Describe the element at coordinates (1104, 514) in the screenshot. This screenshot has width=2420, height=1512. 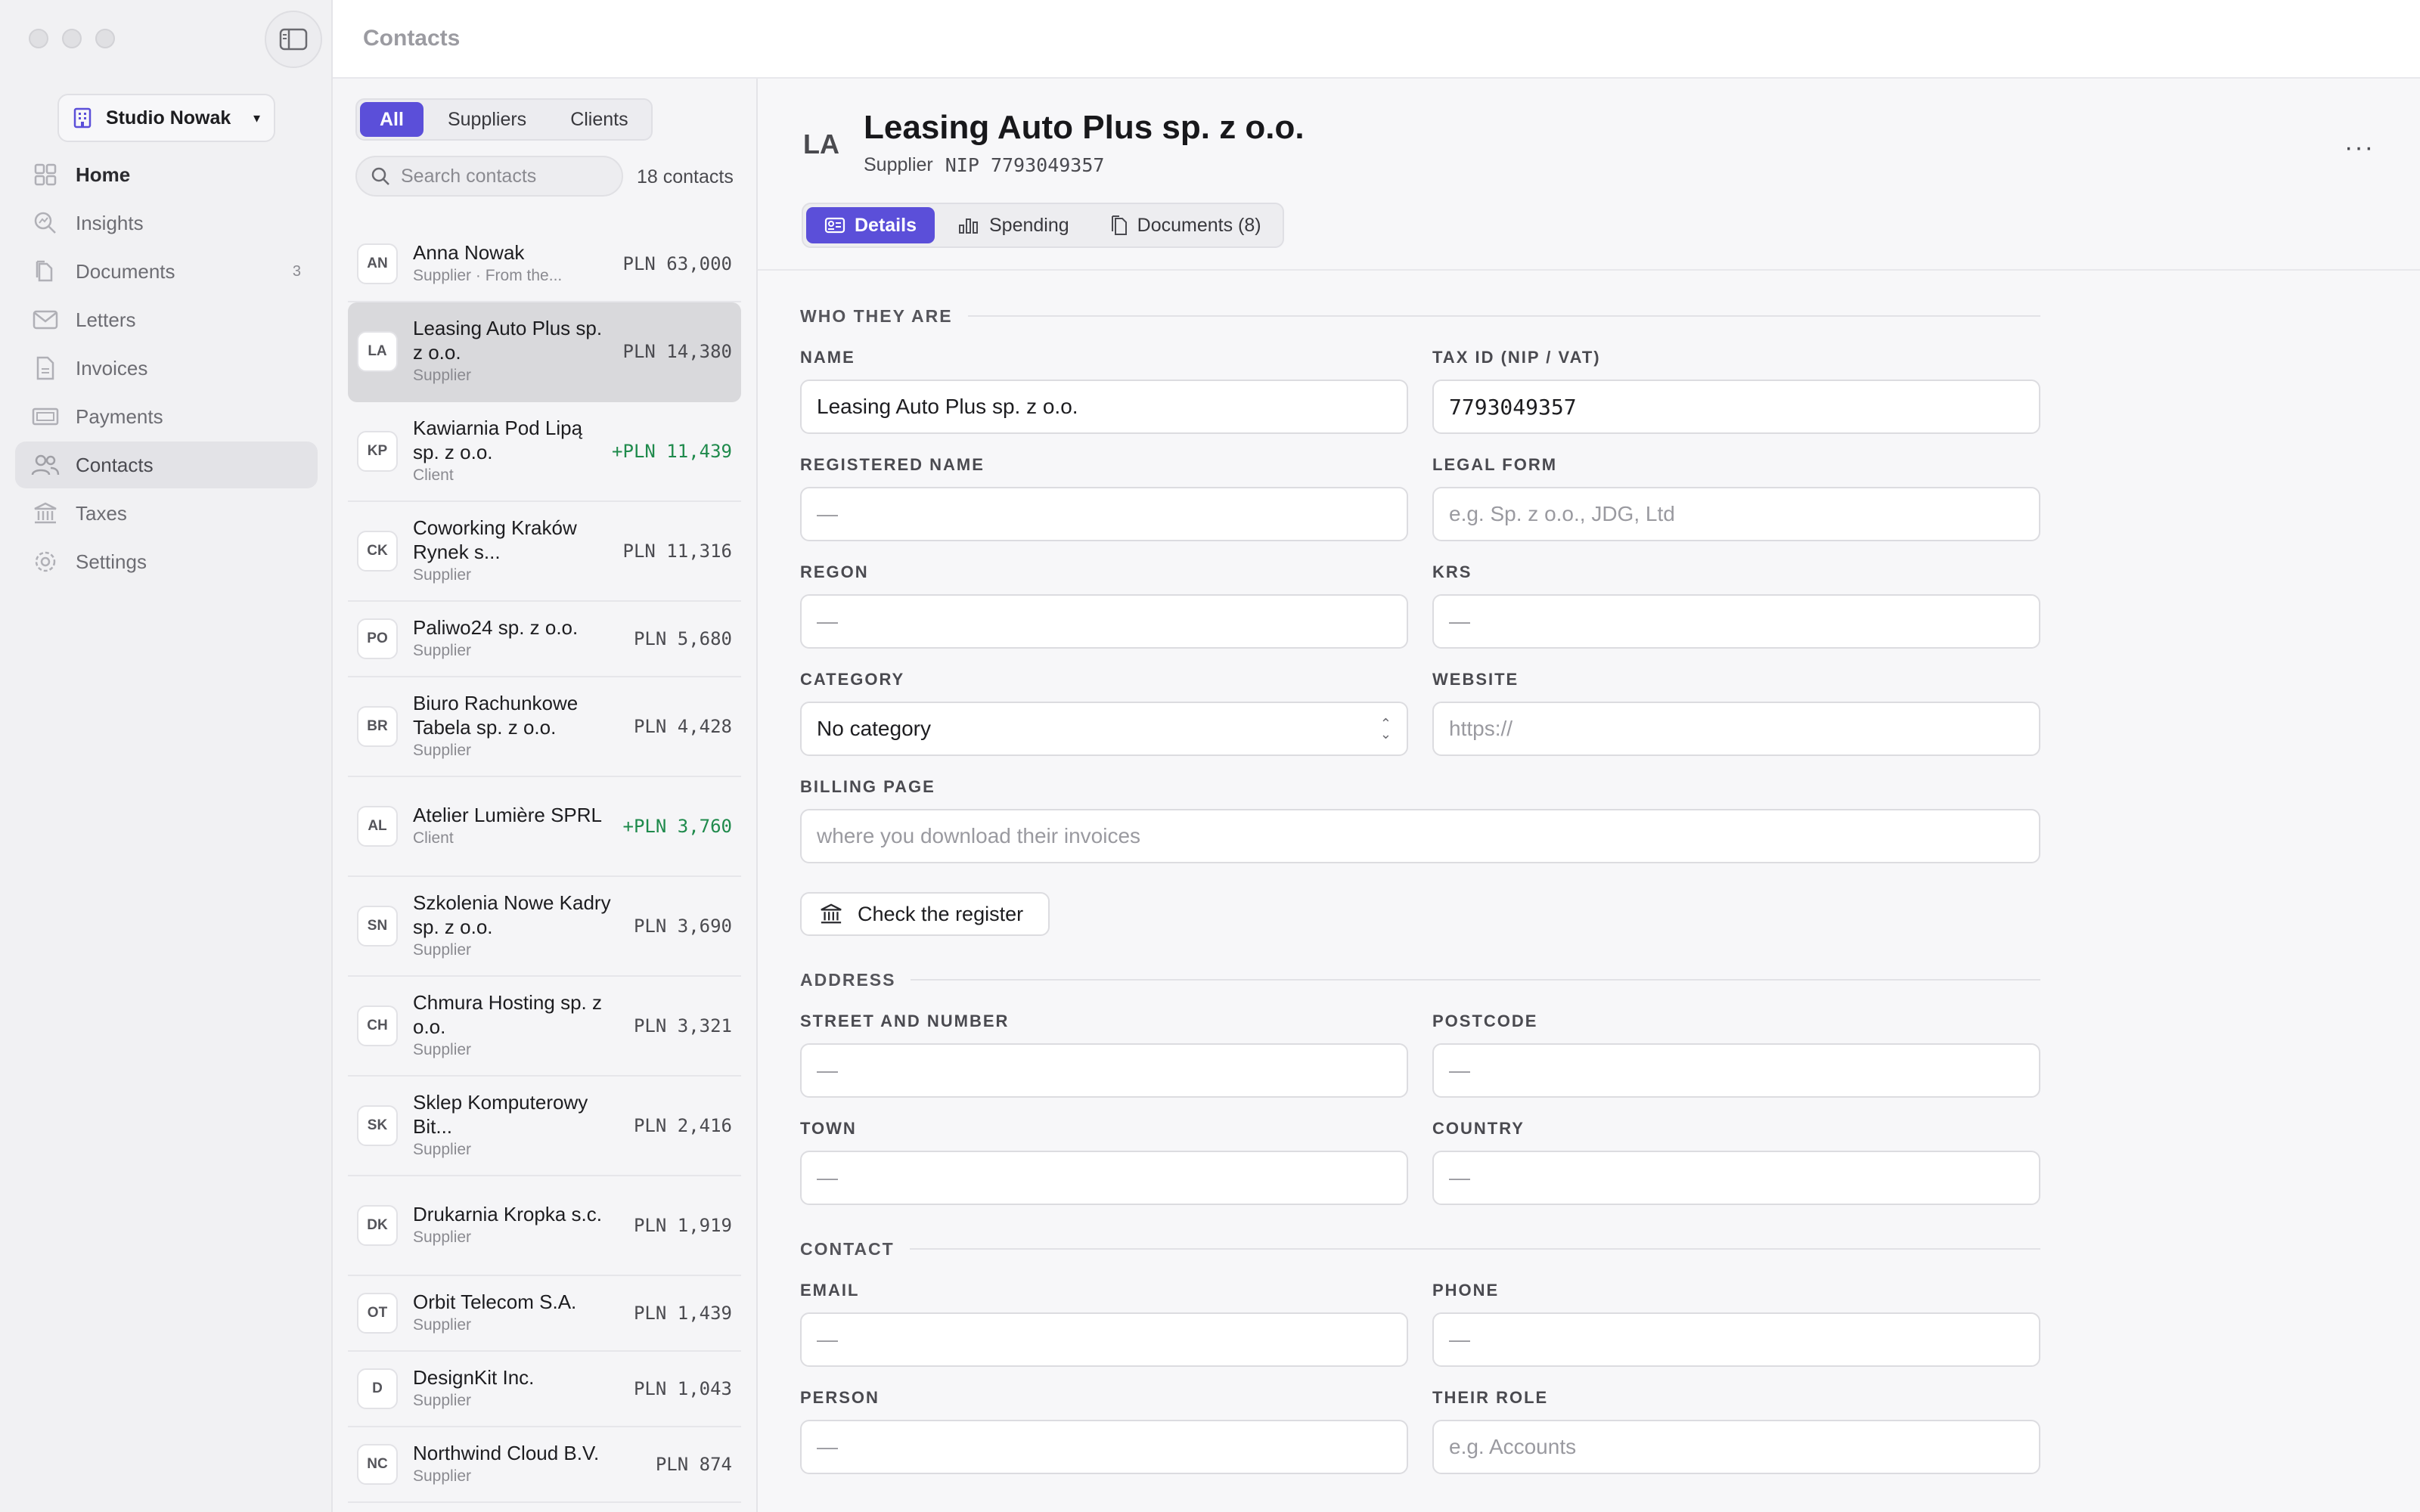
I see `registered-name-field: —` at that location.